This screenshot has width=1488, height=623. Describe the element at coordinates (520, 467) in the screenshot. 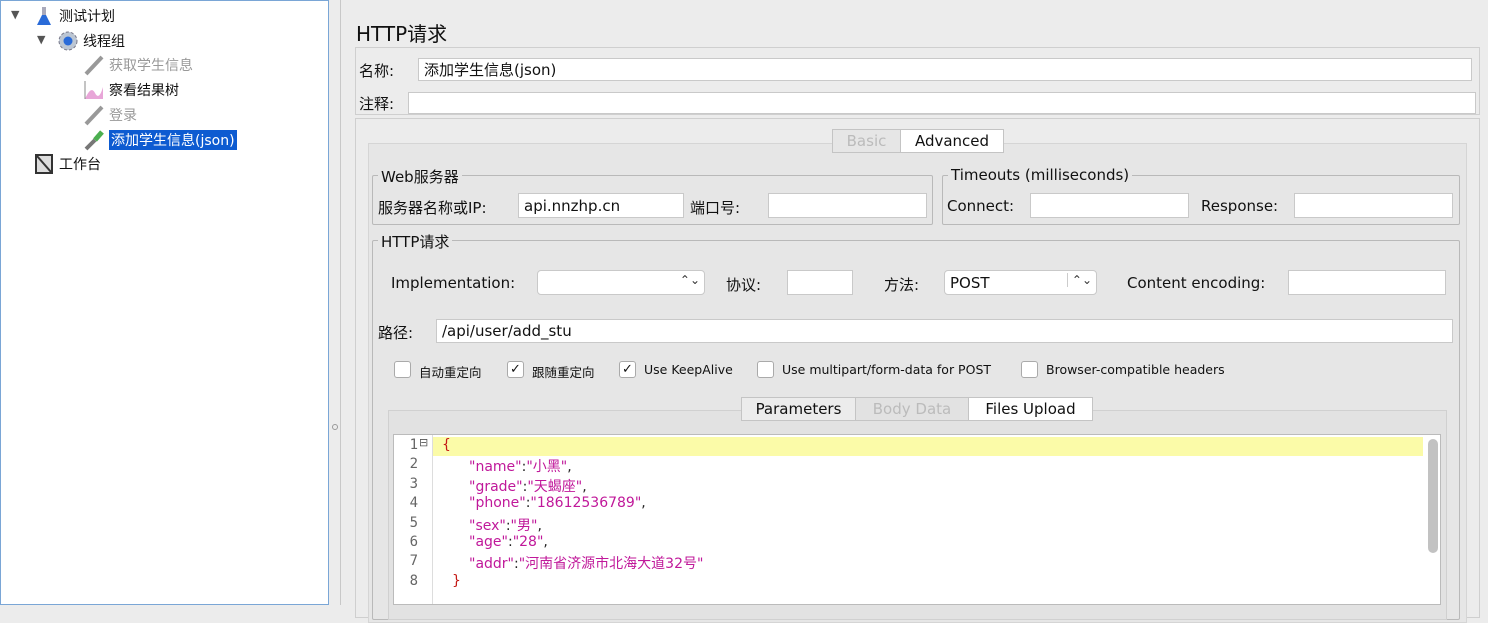

I see `code-line: "name":"小黑",` at that location.